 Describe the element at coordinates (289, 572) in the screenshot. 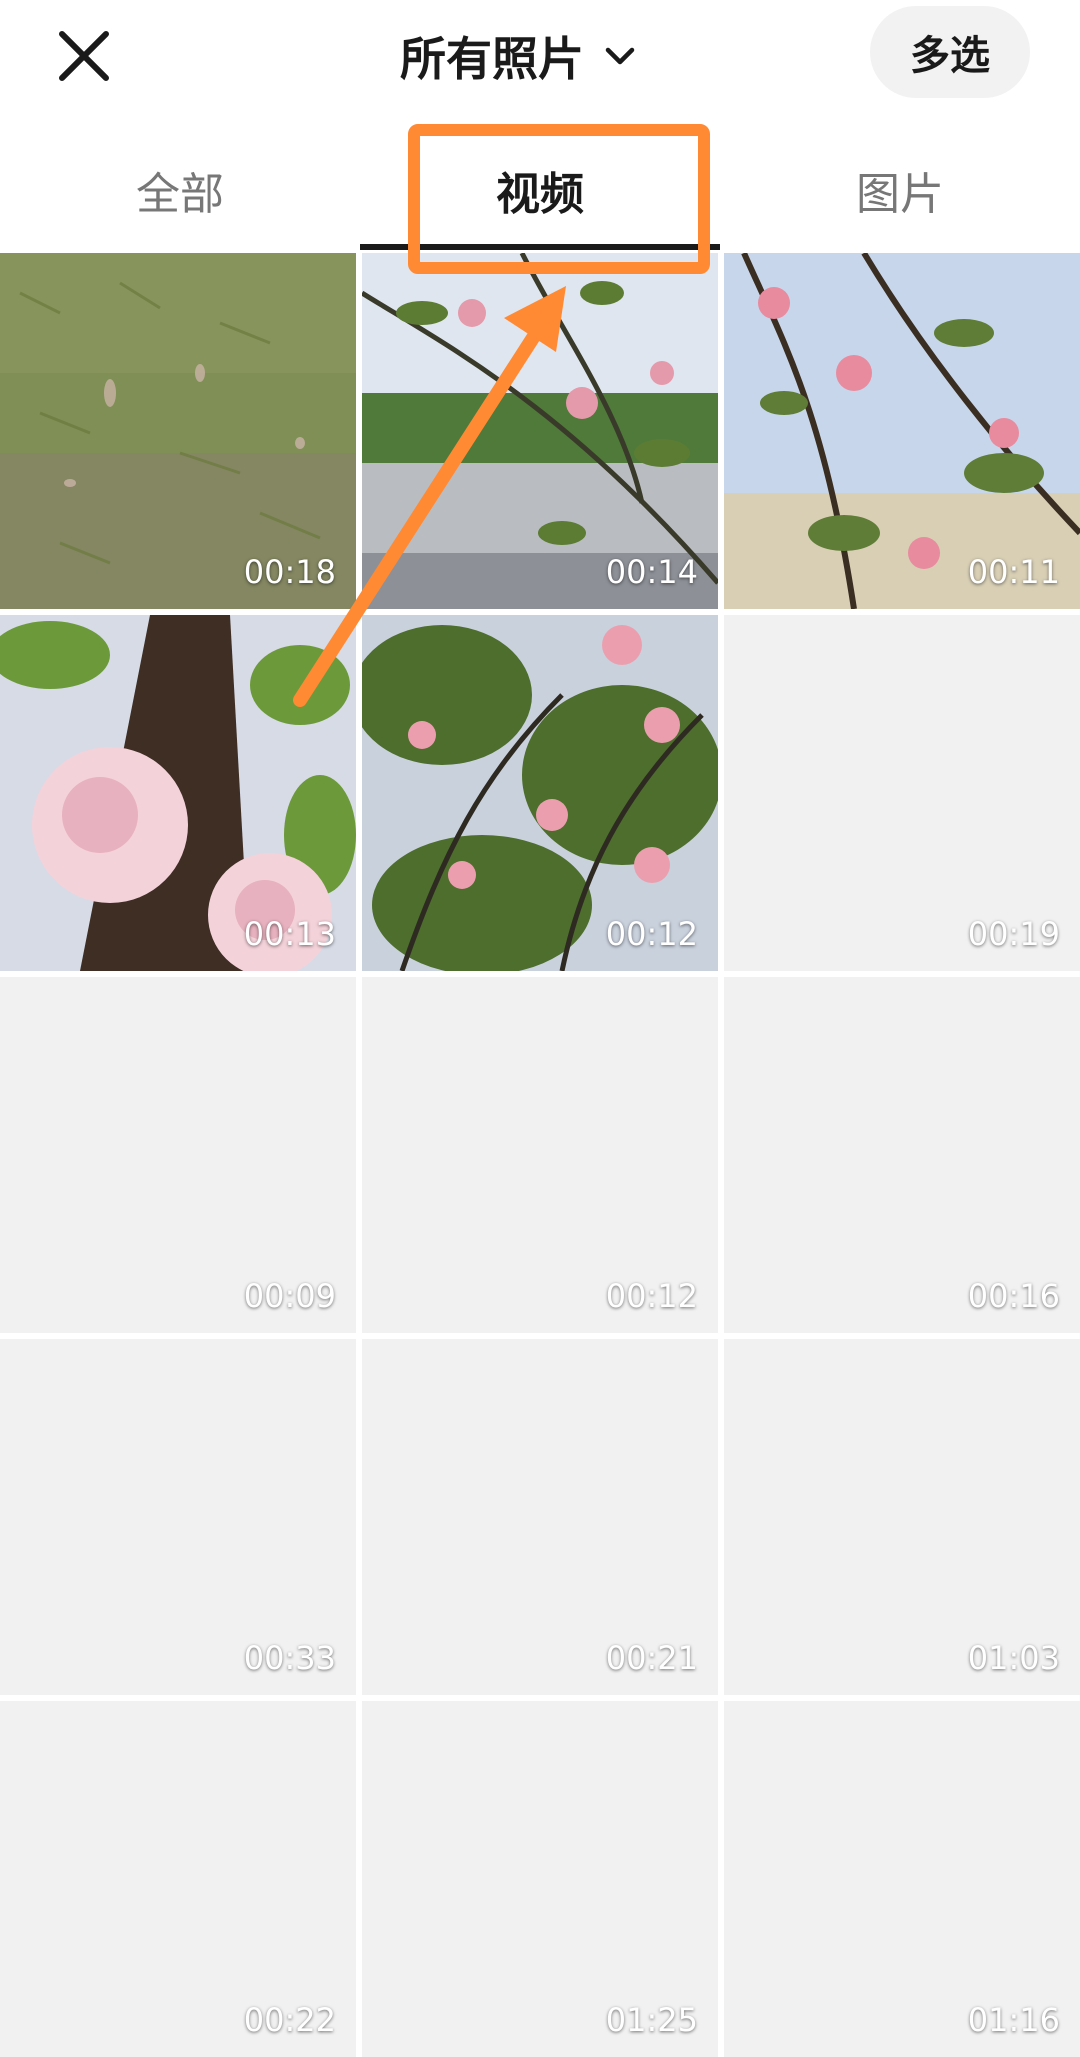

I see `video-duration: 00:18` at that location.